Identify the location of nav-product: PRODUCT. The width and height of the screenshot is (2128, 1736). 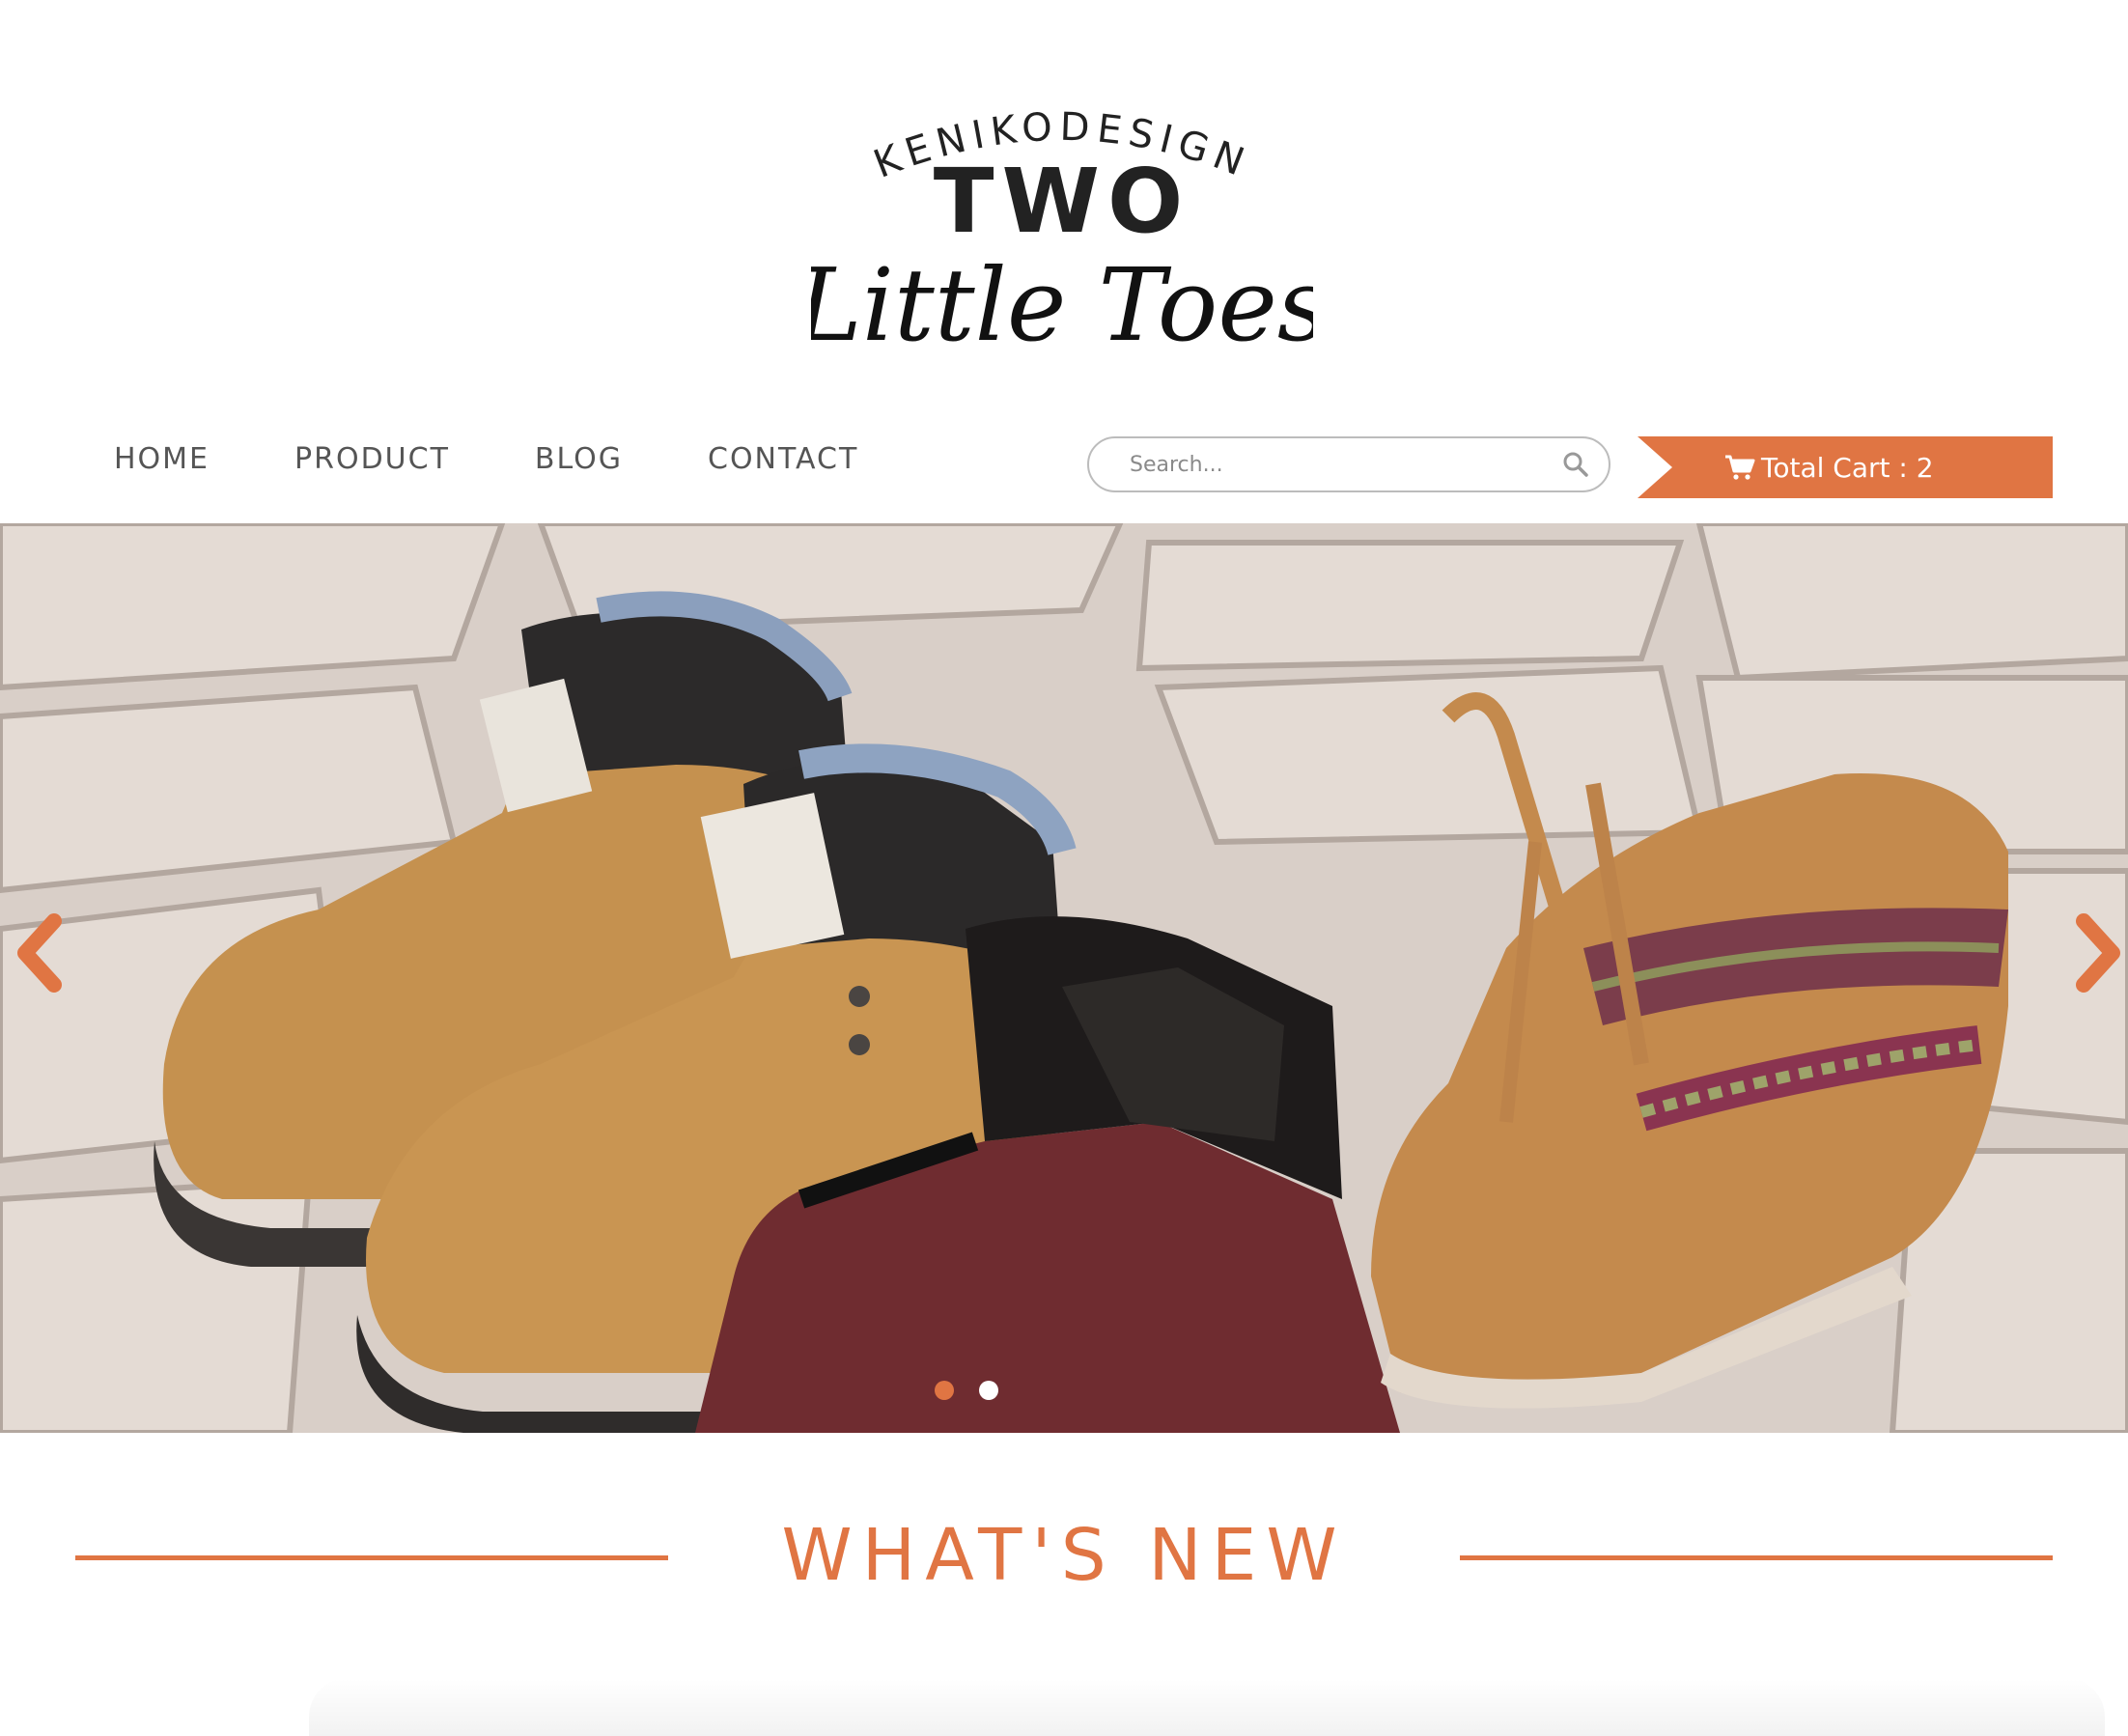
(372, 459).